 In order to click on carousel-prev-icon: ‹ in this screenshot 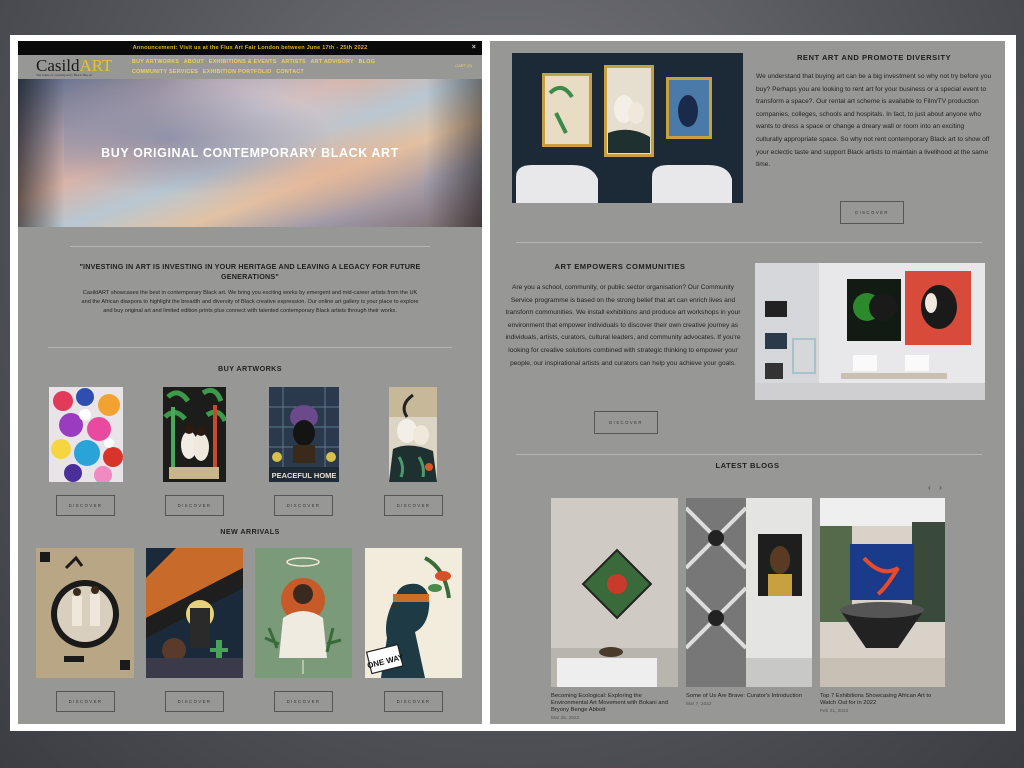, I will do `click(929, 487)`.